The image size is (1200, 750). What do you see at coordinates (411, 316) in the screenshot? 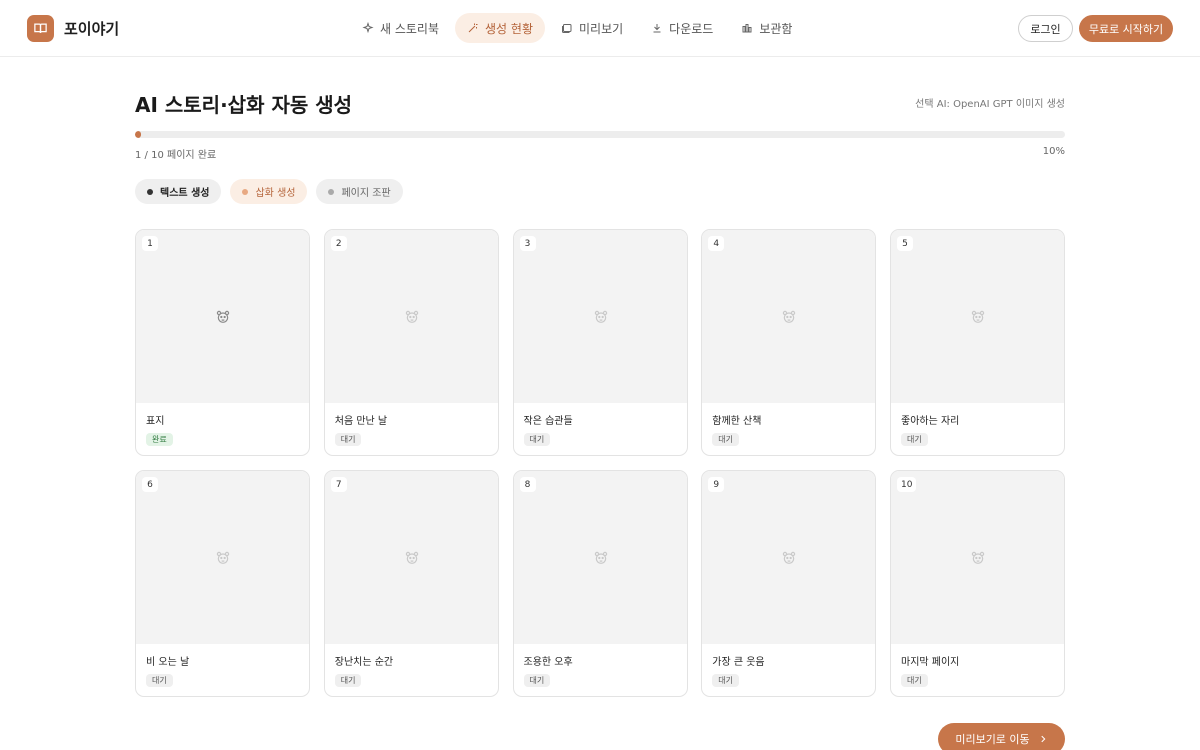
I see `page-thumbnail: 2` at bounding box center [411, 316].